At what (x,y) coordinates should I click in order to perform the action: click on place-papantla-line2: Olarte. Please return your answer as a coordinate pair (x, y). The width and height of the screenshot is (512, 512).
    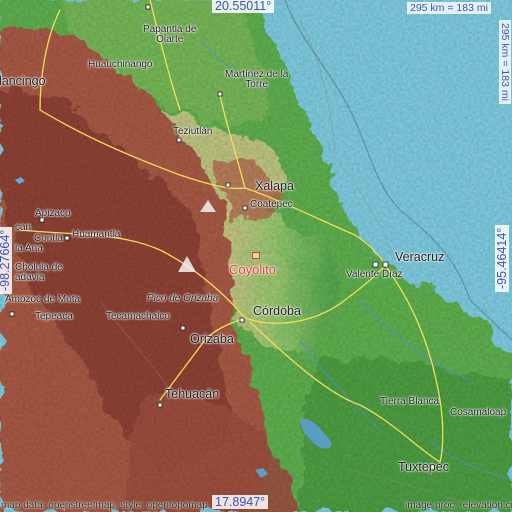
    Looking at the image, I should click on (170, 39).